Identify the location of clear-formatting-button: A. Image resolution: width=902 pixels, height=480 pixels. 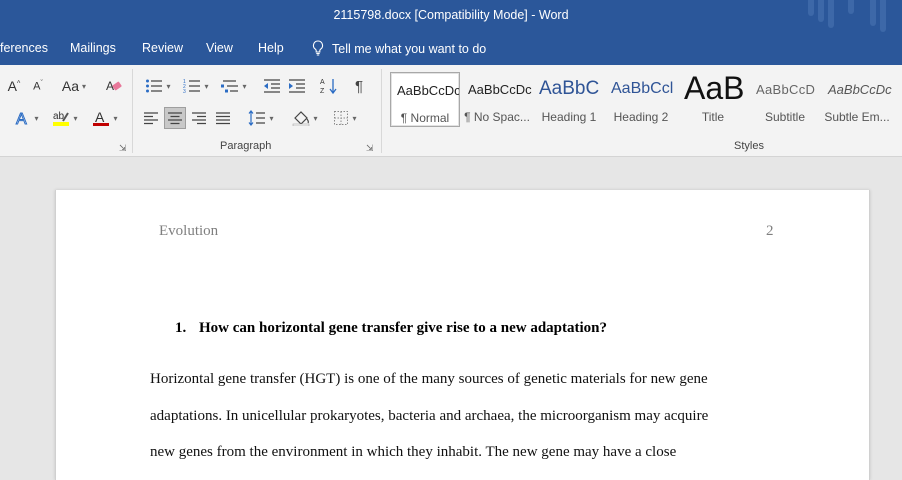
(114, 86).